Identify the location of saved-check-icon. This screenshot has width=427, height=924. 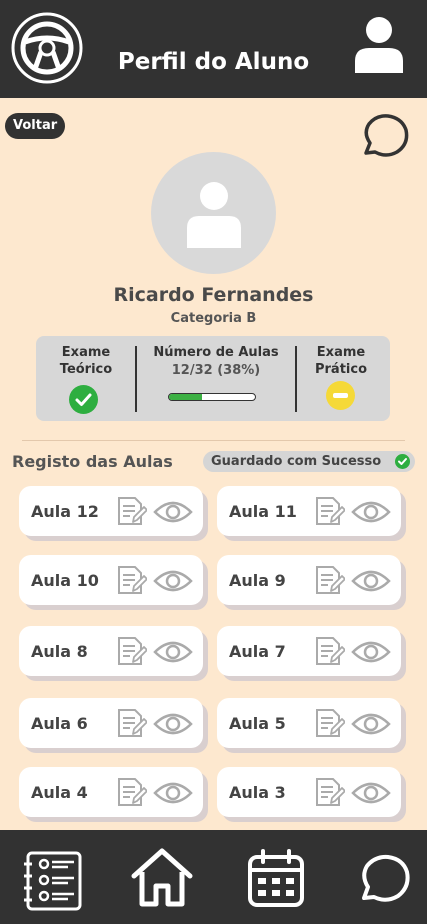
(402, 461).